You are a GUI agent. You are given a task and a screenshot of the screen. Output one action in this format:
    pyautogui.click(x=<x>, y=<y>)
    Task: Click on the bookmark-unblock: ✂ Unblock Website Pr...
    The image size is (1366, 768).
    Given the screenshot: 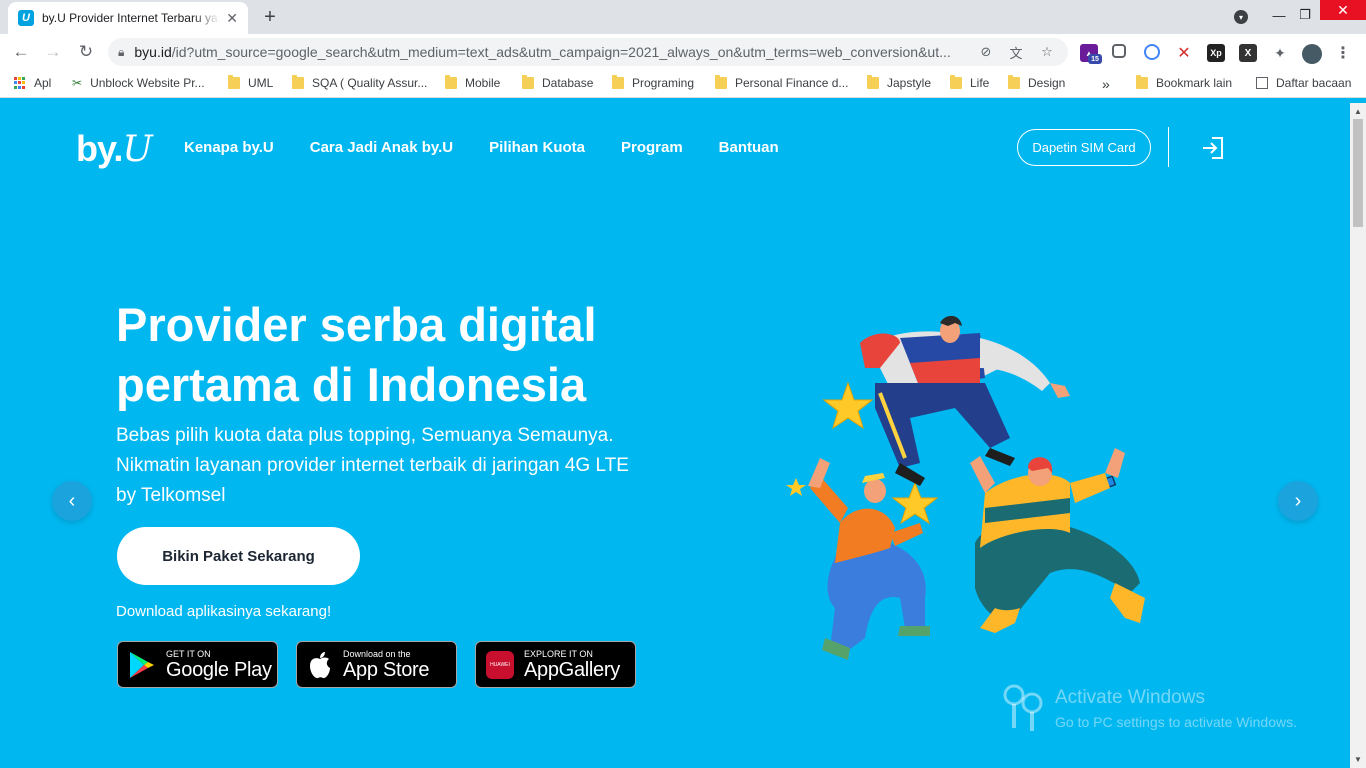 What is the action you would take?
    pyautogui.click(x=138, y=83)
    